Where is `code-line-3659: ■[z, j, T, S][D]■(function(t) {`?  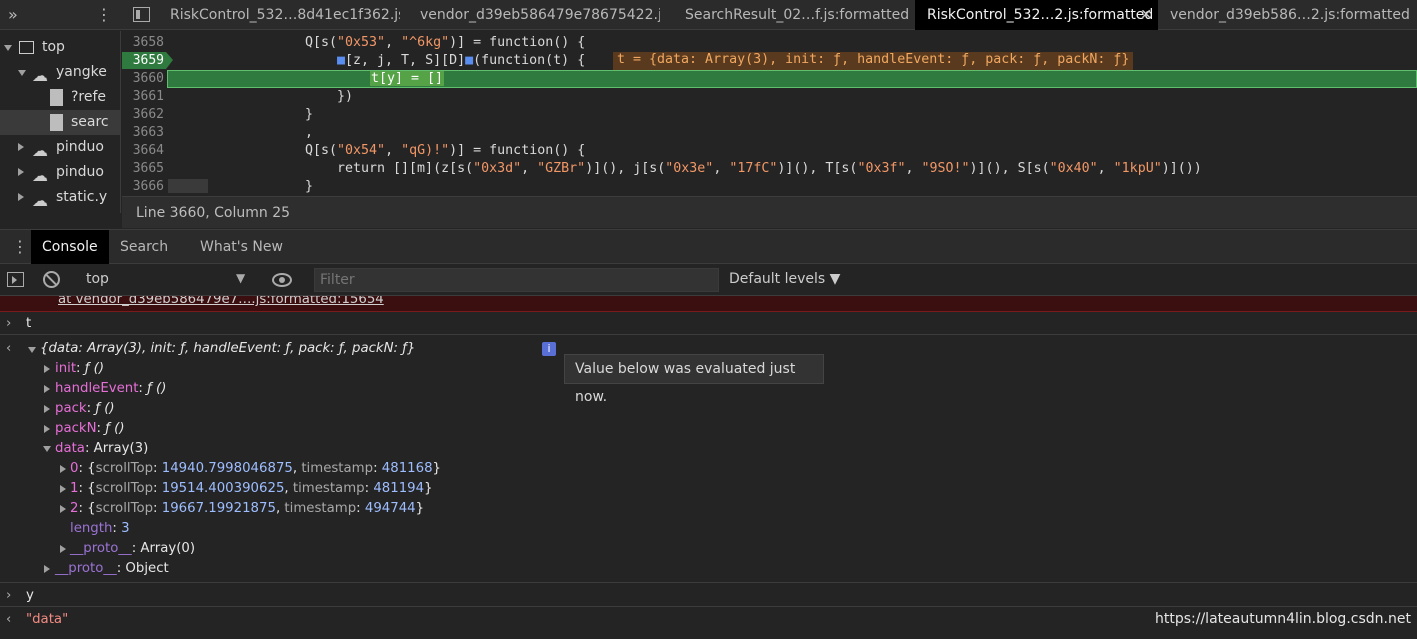
code-line-3659: ■[z, j, T, S][D]■(function(t) { is located at coordinates (461, 60).